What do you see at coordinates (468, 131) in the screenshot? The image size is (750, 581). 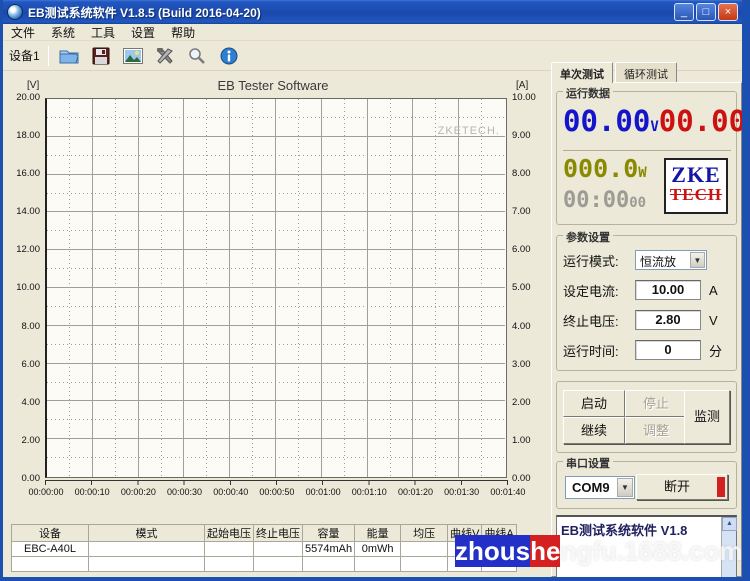 I see `zketech-watermark: ZKETECH.` at bounding box center [468, 131].